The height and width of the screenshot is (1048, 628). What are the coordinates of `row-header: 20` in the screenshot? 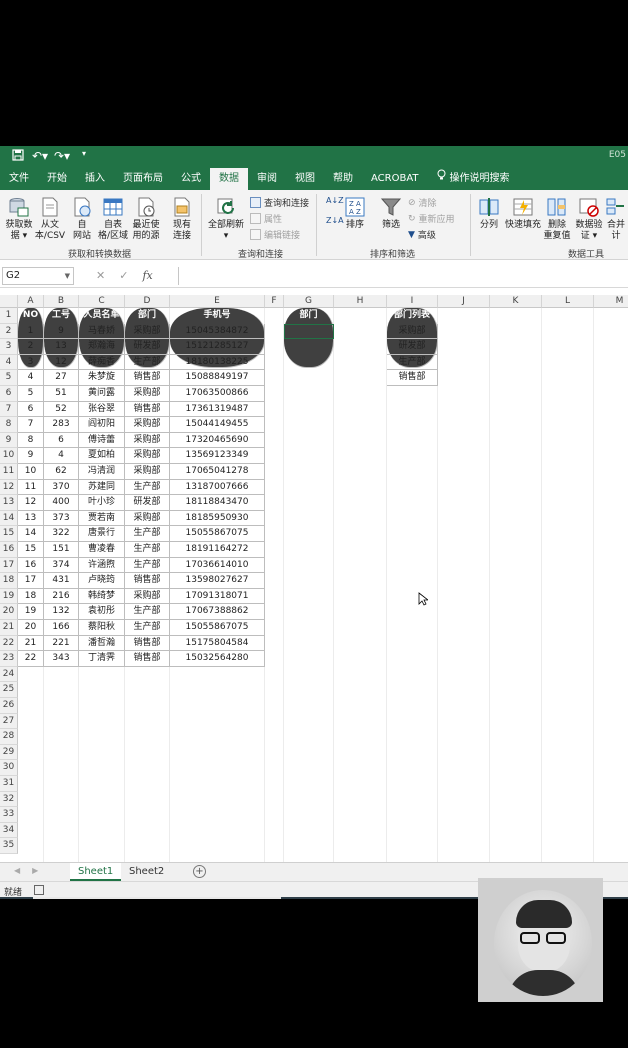 It's located at (9, 612).